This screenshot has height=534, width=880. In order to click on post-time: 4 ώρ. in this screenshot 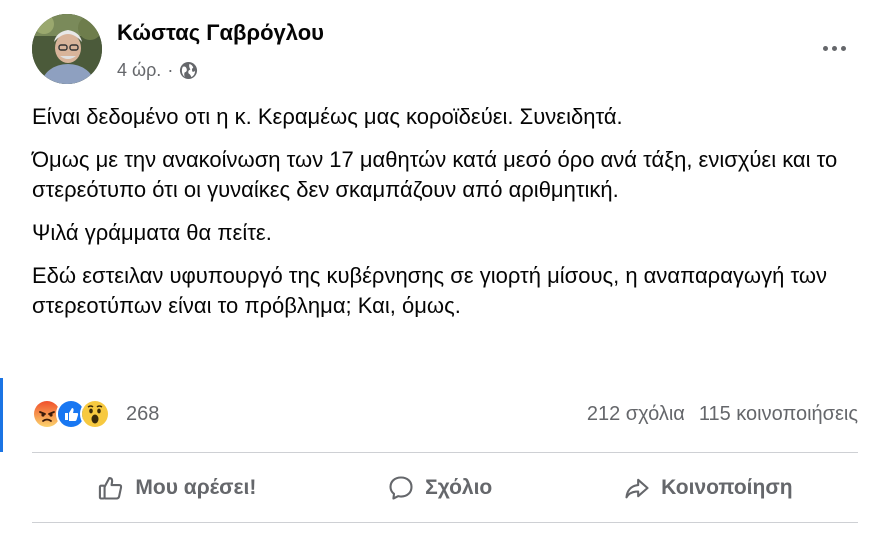, I will do `click(139, 70)`.